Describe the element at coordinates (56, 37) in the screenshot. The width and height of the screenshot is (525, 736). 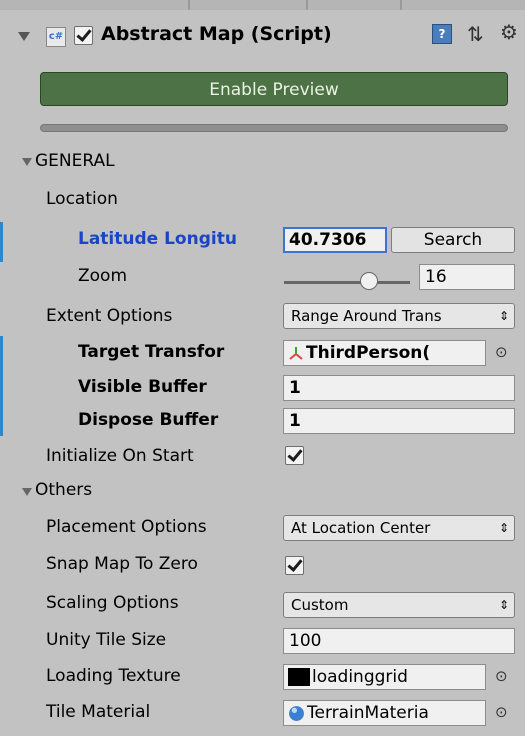
I see `script-icon: c#` at that location.